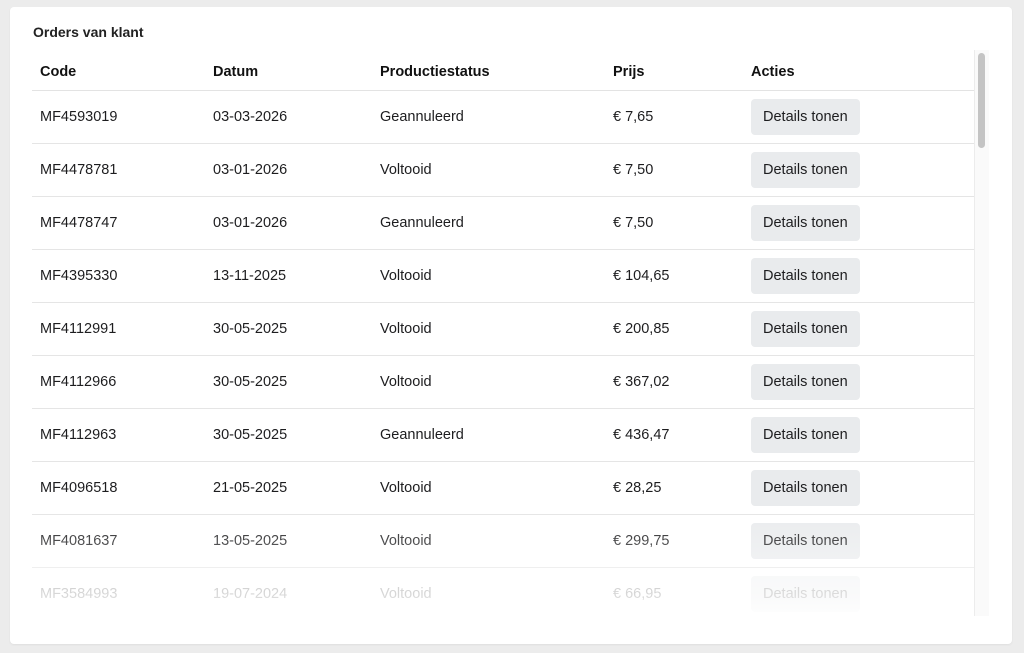 The height and width of the screenshot is (653, 1024). What do you see at coordinates (118, 170) in the screenshot?
I see `order-code: MF4478781` at bounding box center [118, 170].